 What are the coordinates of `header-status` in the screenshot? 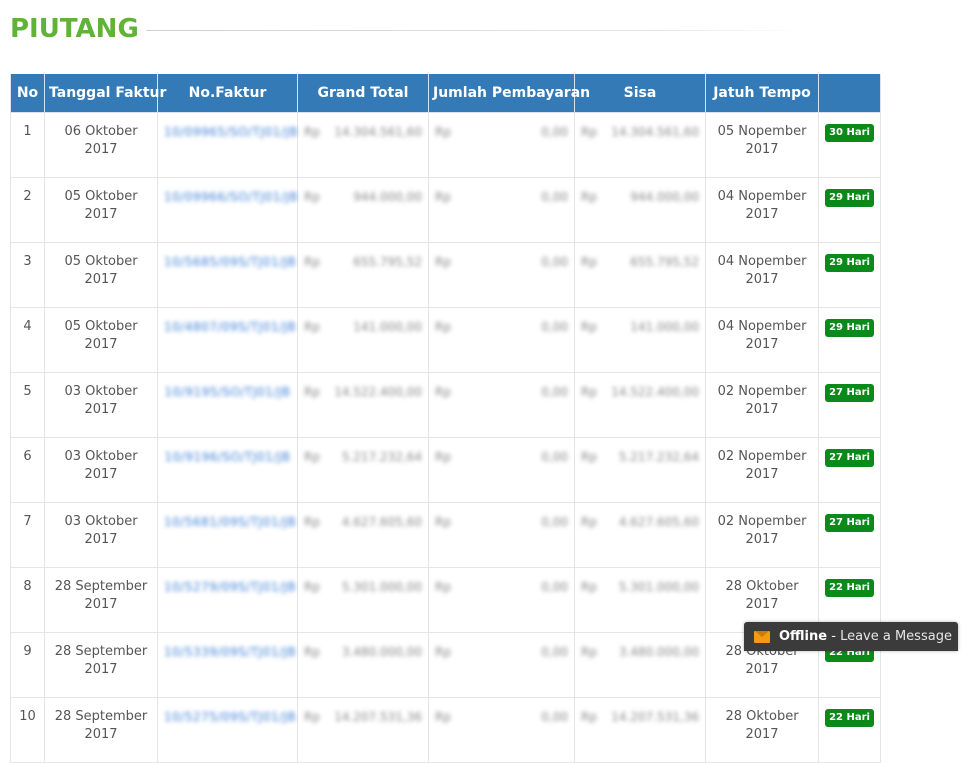 It's located at (849, 93).